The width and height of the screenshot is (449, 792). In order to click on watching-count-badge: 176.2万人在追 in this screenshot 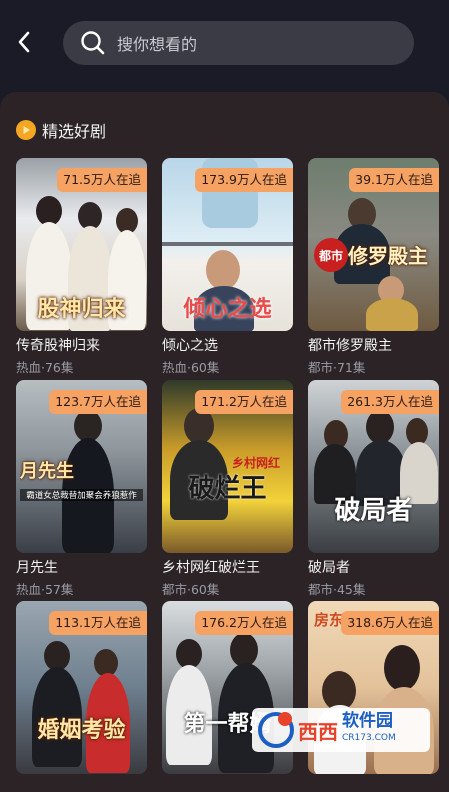, I will do `click(244, 623)`.